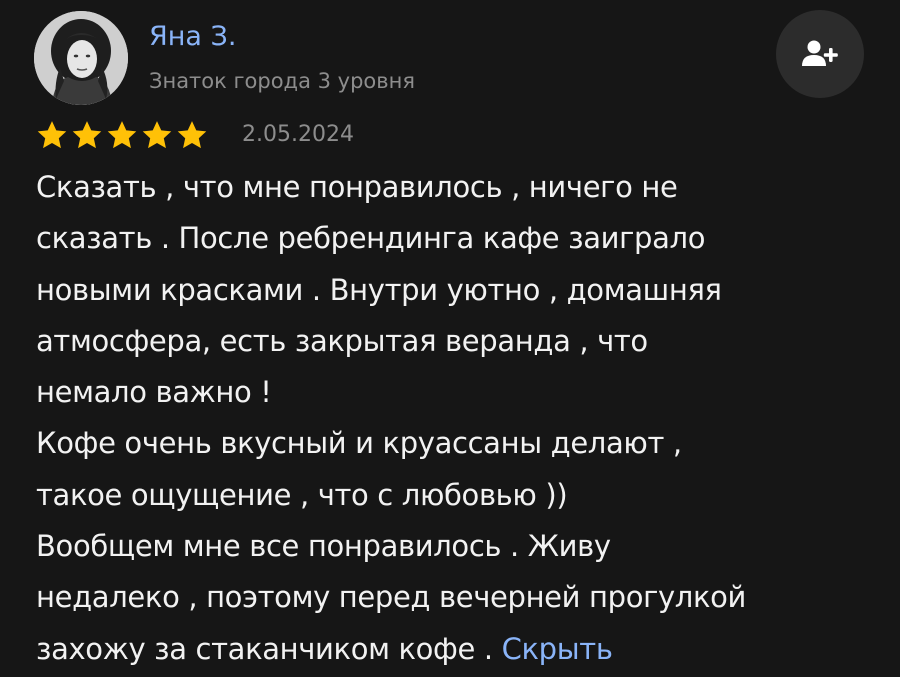  What do you see at coordinates (269, 648) in the screenshot?
I see `review-line-text: захожу за стаканчиком кофе .` at bounding box center [269, 648].